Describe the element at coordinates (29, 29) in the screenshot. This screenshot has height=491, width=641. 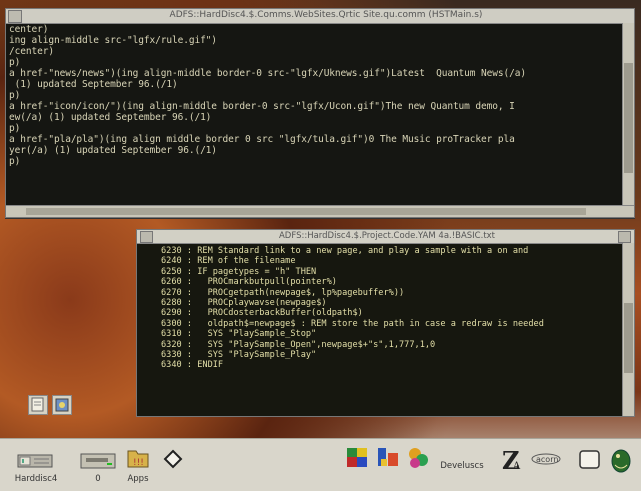
I see `code-line: center)` at that location.